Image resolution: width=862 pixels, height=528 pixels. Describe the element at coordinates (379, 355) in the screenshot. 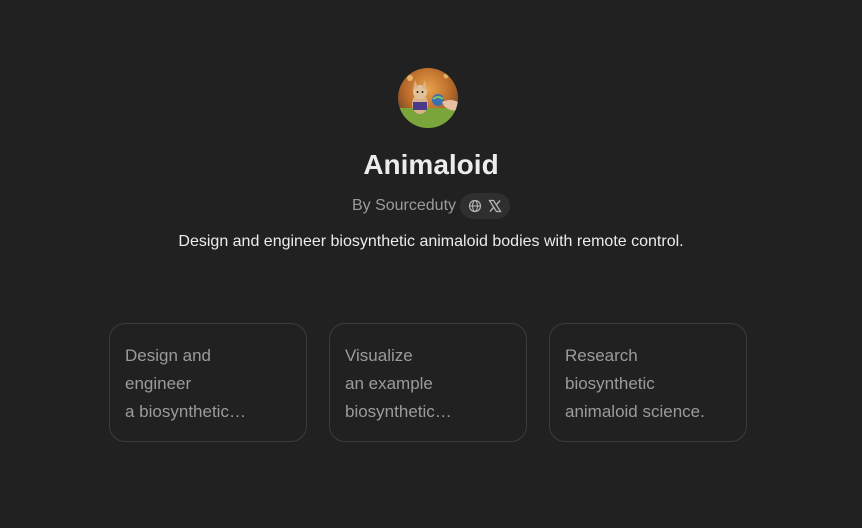

I see `starter-line: Visualize` at that location.